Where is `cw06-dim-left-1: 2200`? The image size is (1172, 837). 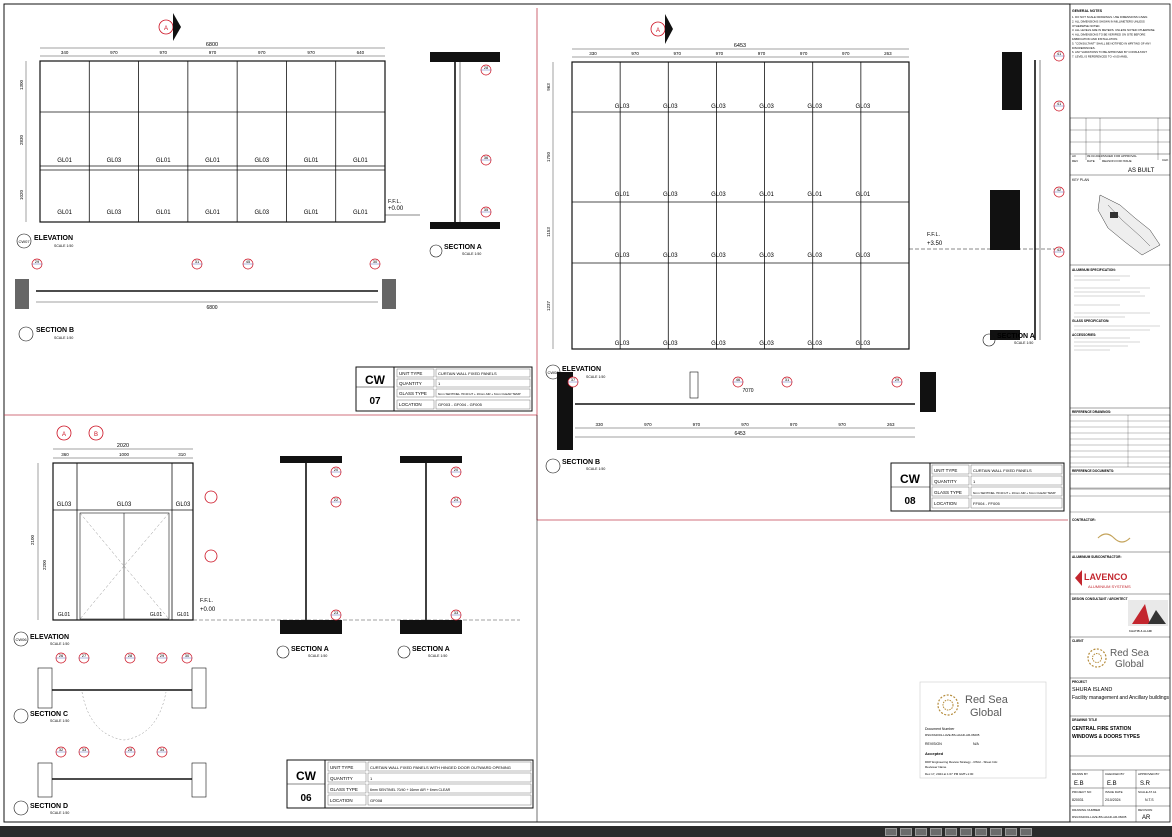
cw06-dim-left-1: 2200 is located at coordinates (44, 564).